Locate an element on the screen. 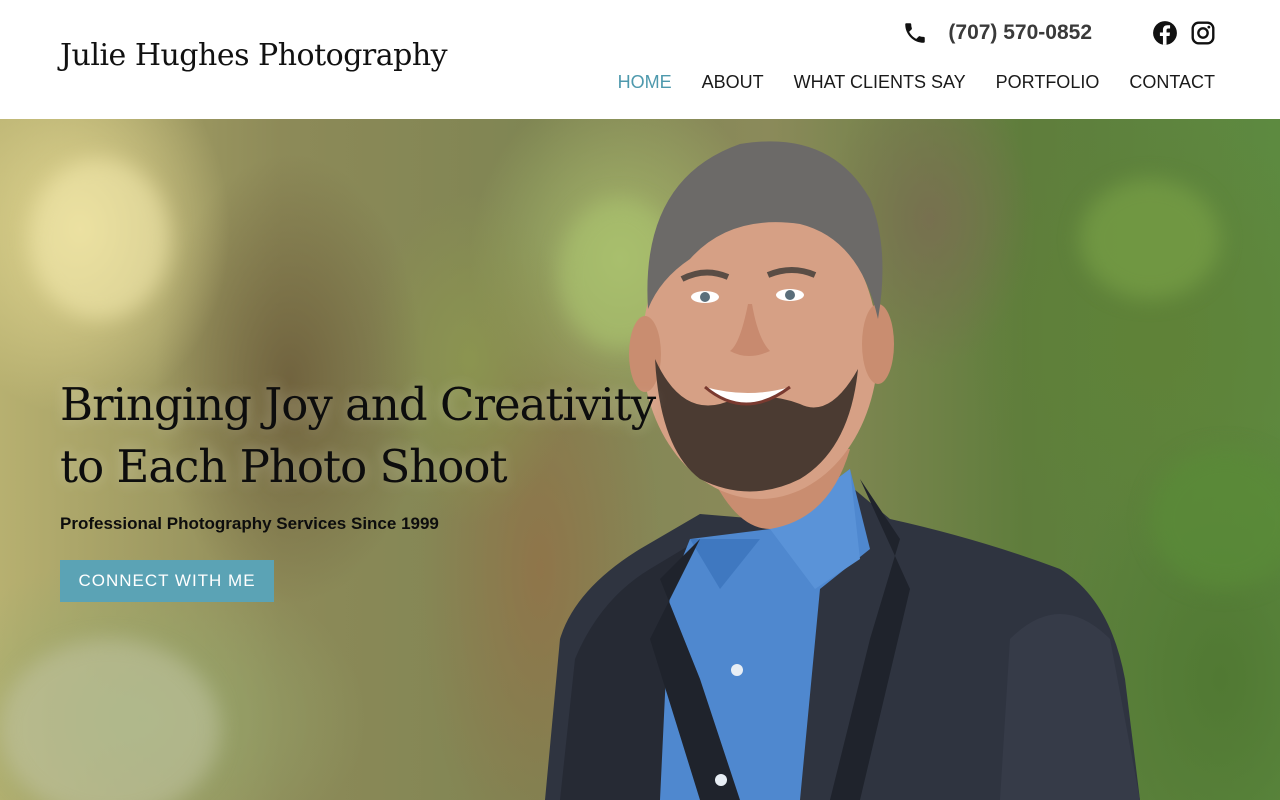 This screenshot has width=1280, height=800. nav-item-contact: CONTACT is located at coordinates (1172, 82).